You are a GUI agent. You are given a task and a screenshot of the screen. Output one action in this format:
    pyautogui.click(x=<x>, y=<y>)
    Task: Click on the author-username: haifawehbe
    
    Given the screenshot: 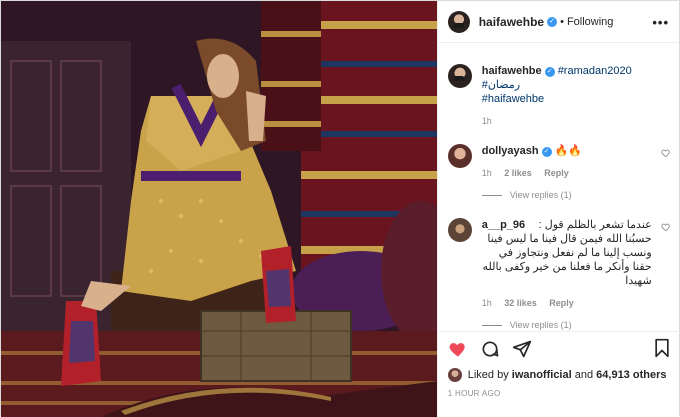 What is the action you would take?
    pyautogui.click(x=511, y=22)
    